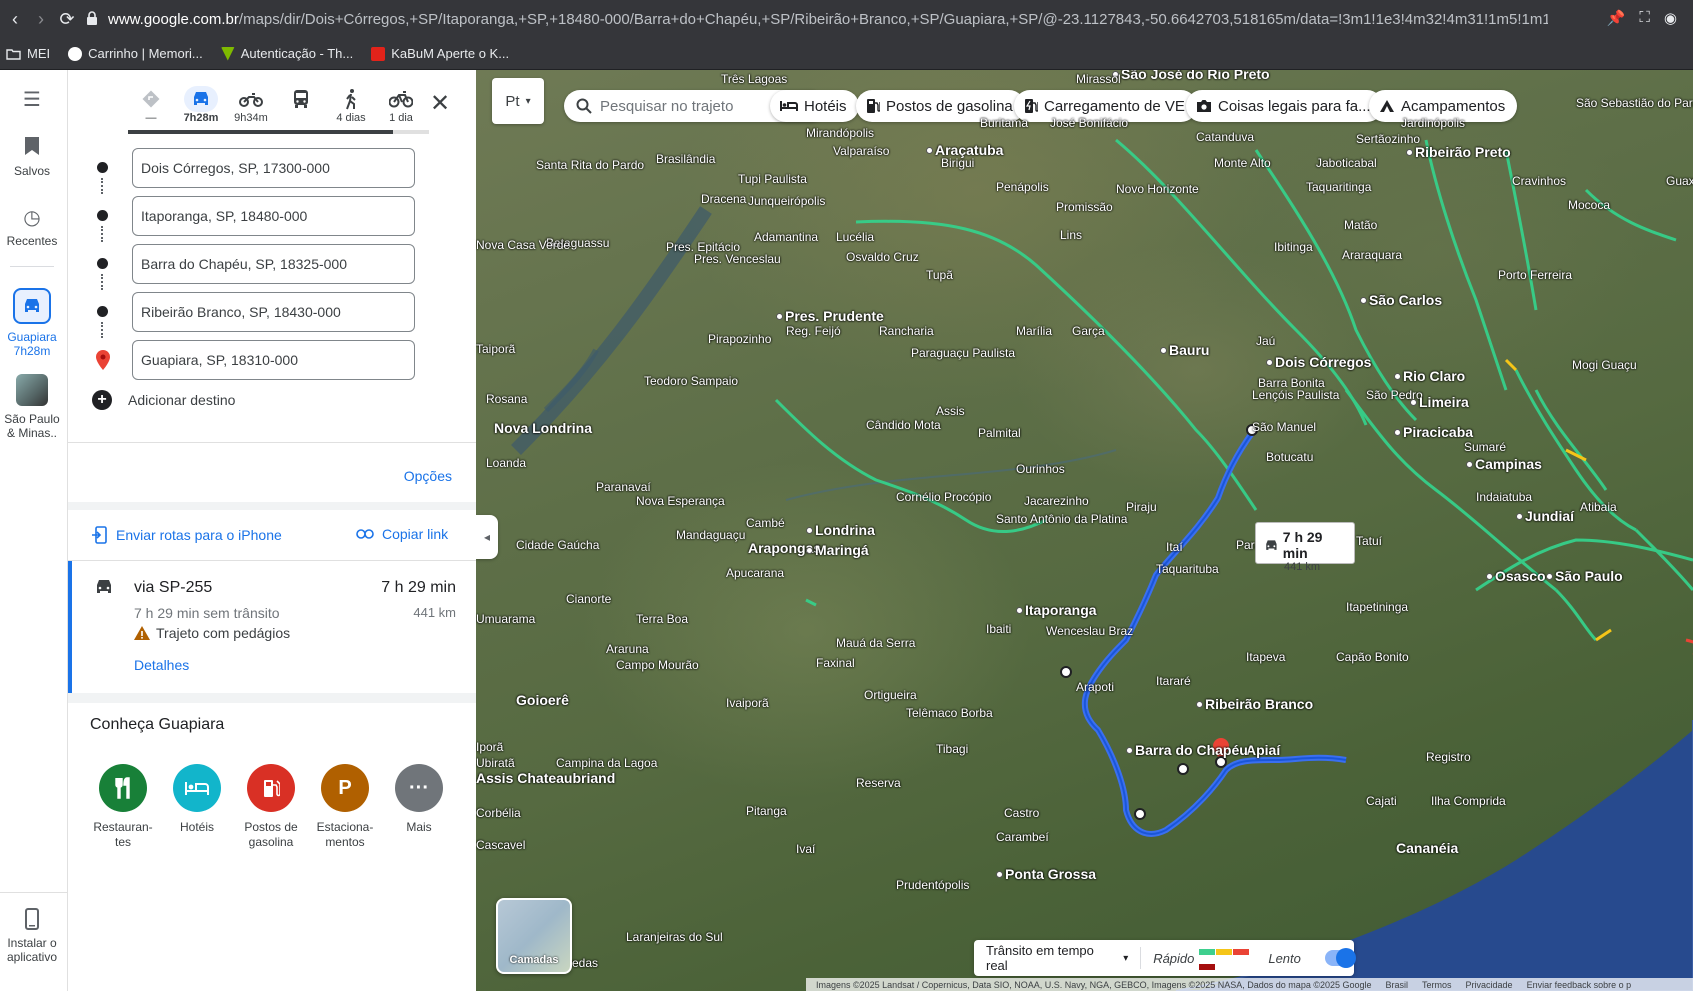  Describe the element at coordinates (1670, 18) in the screenshot. I see `profile-icon: ◉` at that location.